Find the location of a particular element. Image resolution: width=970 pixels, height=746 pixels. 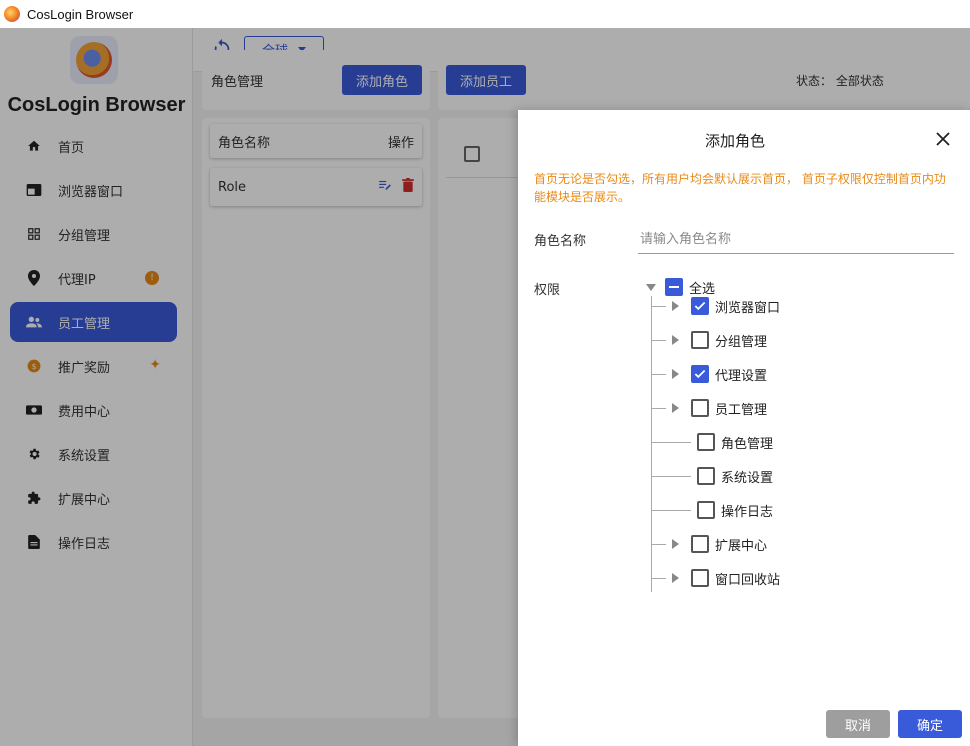

close-icon is located at coordinates (943, 139).